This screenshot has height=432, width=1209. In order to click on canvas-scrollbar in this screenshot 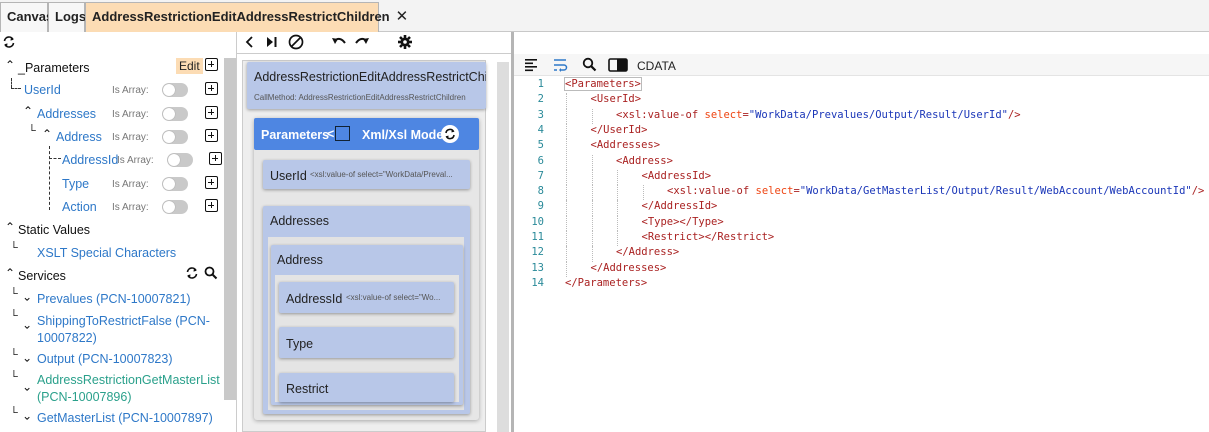, I will do `click(503, 247)`.